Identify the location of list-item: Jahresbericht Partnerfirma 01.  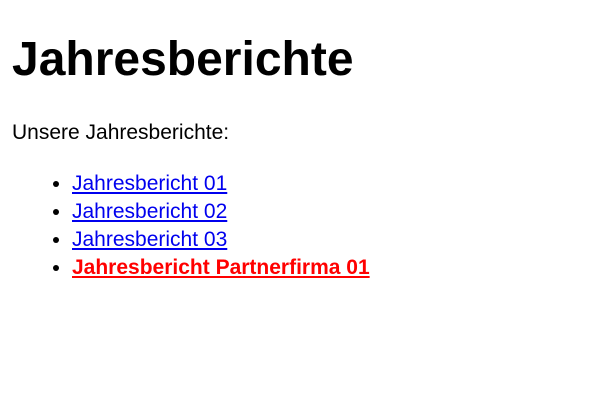
(221, 268).